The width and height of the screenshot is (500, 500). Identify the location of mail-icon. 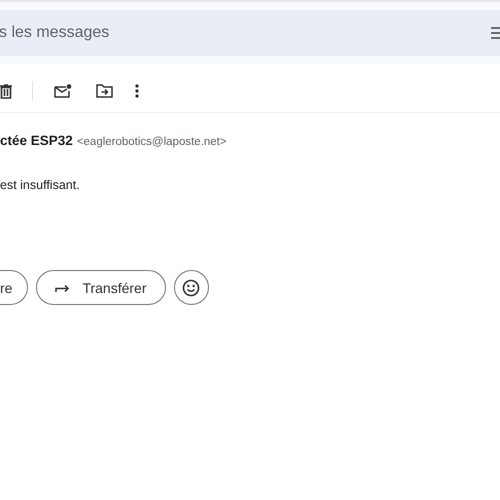
(63, 91).